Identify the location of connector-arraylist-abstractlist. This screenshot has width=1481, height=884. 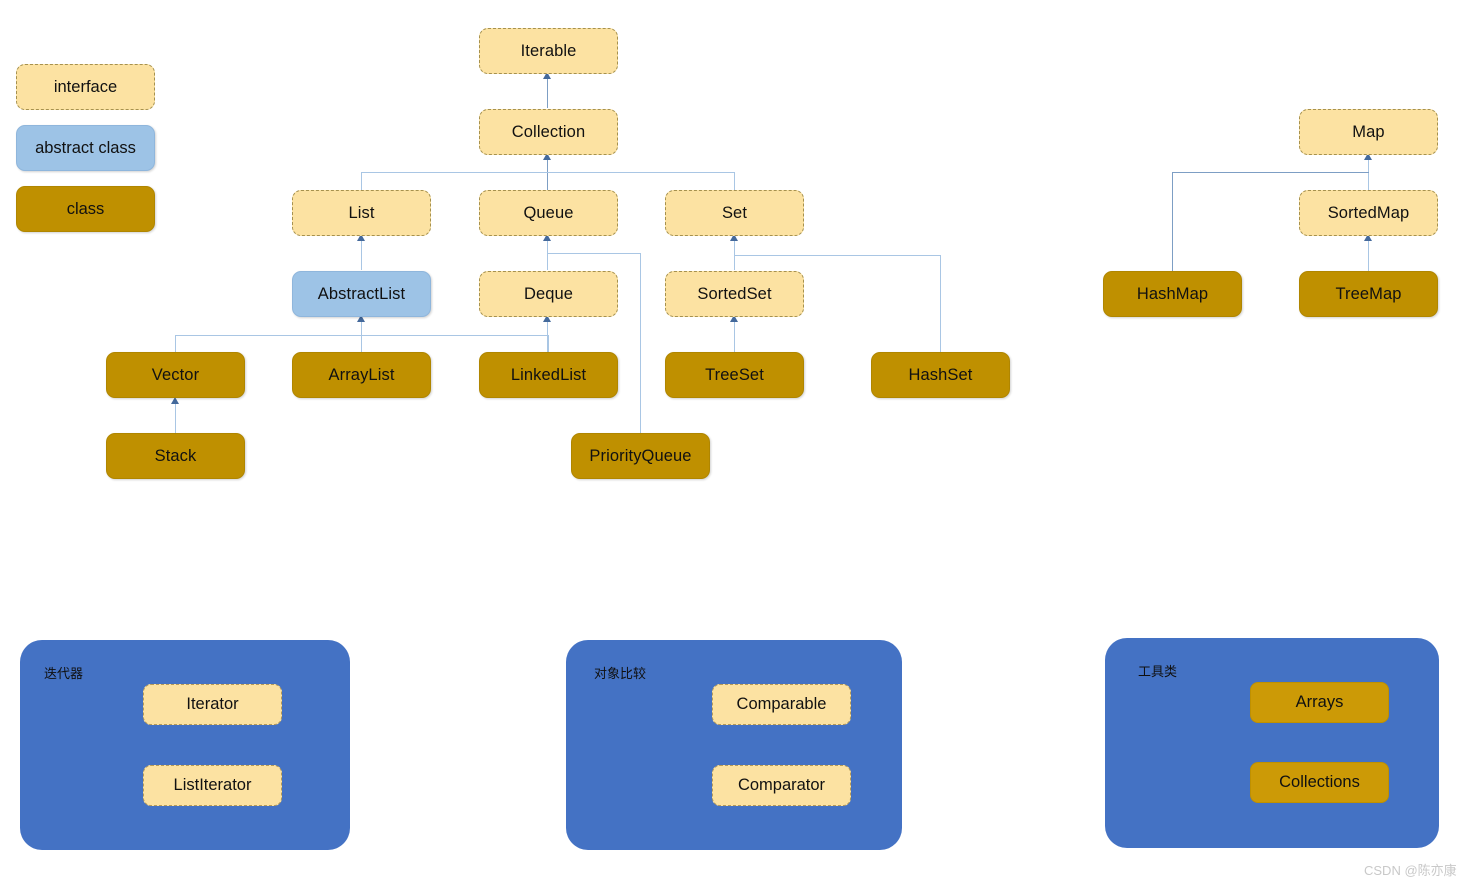
(362, 337).